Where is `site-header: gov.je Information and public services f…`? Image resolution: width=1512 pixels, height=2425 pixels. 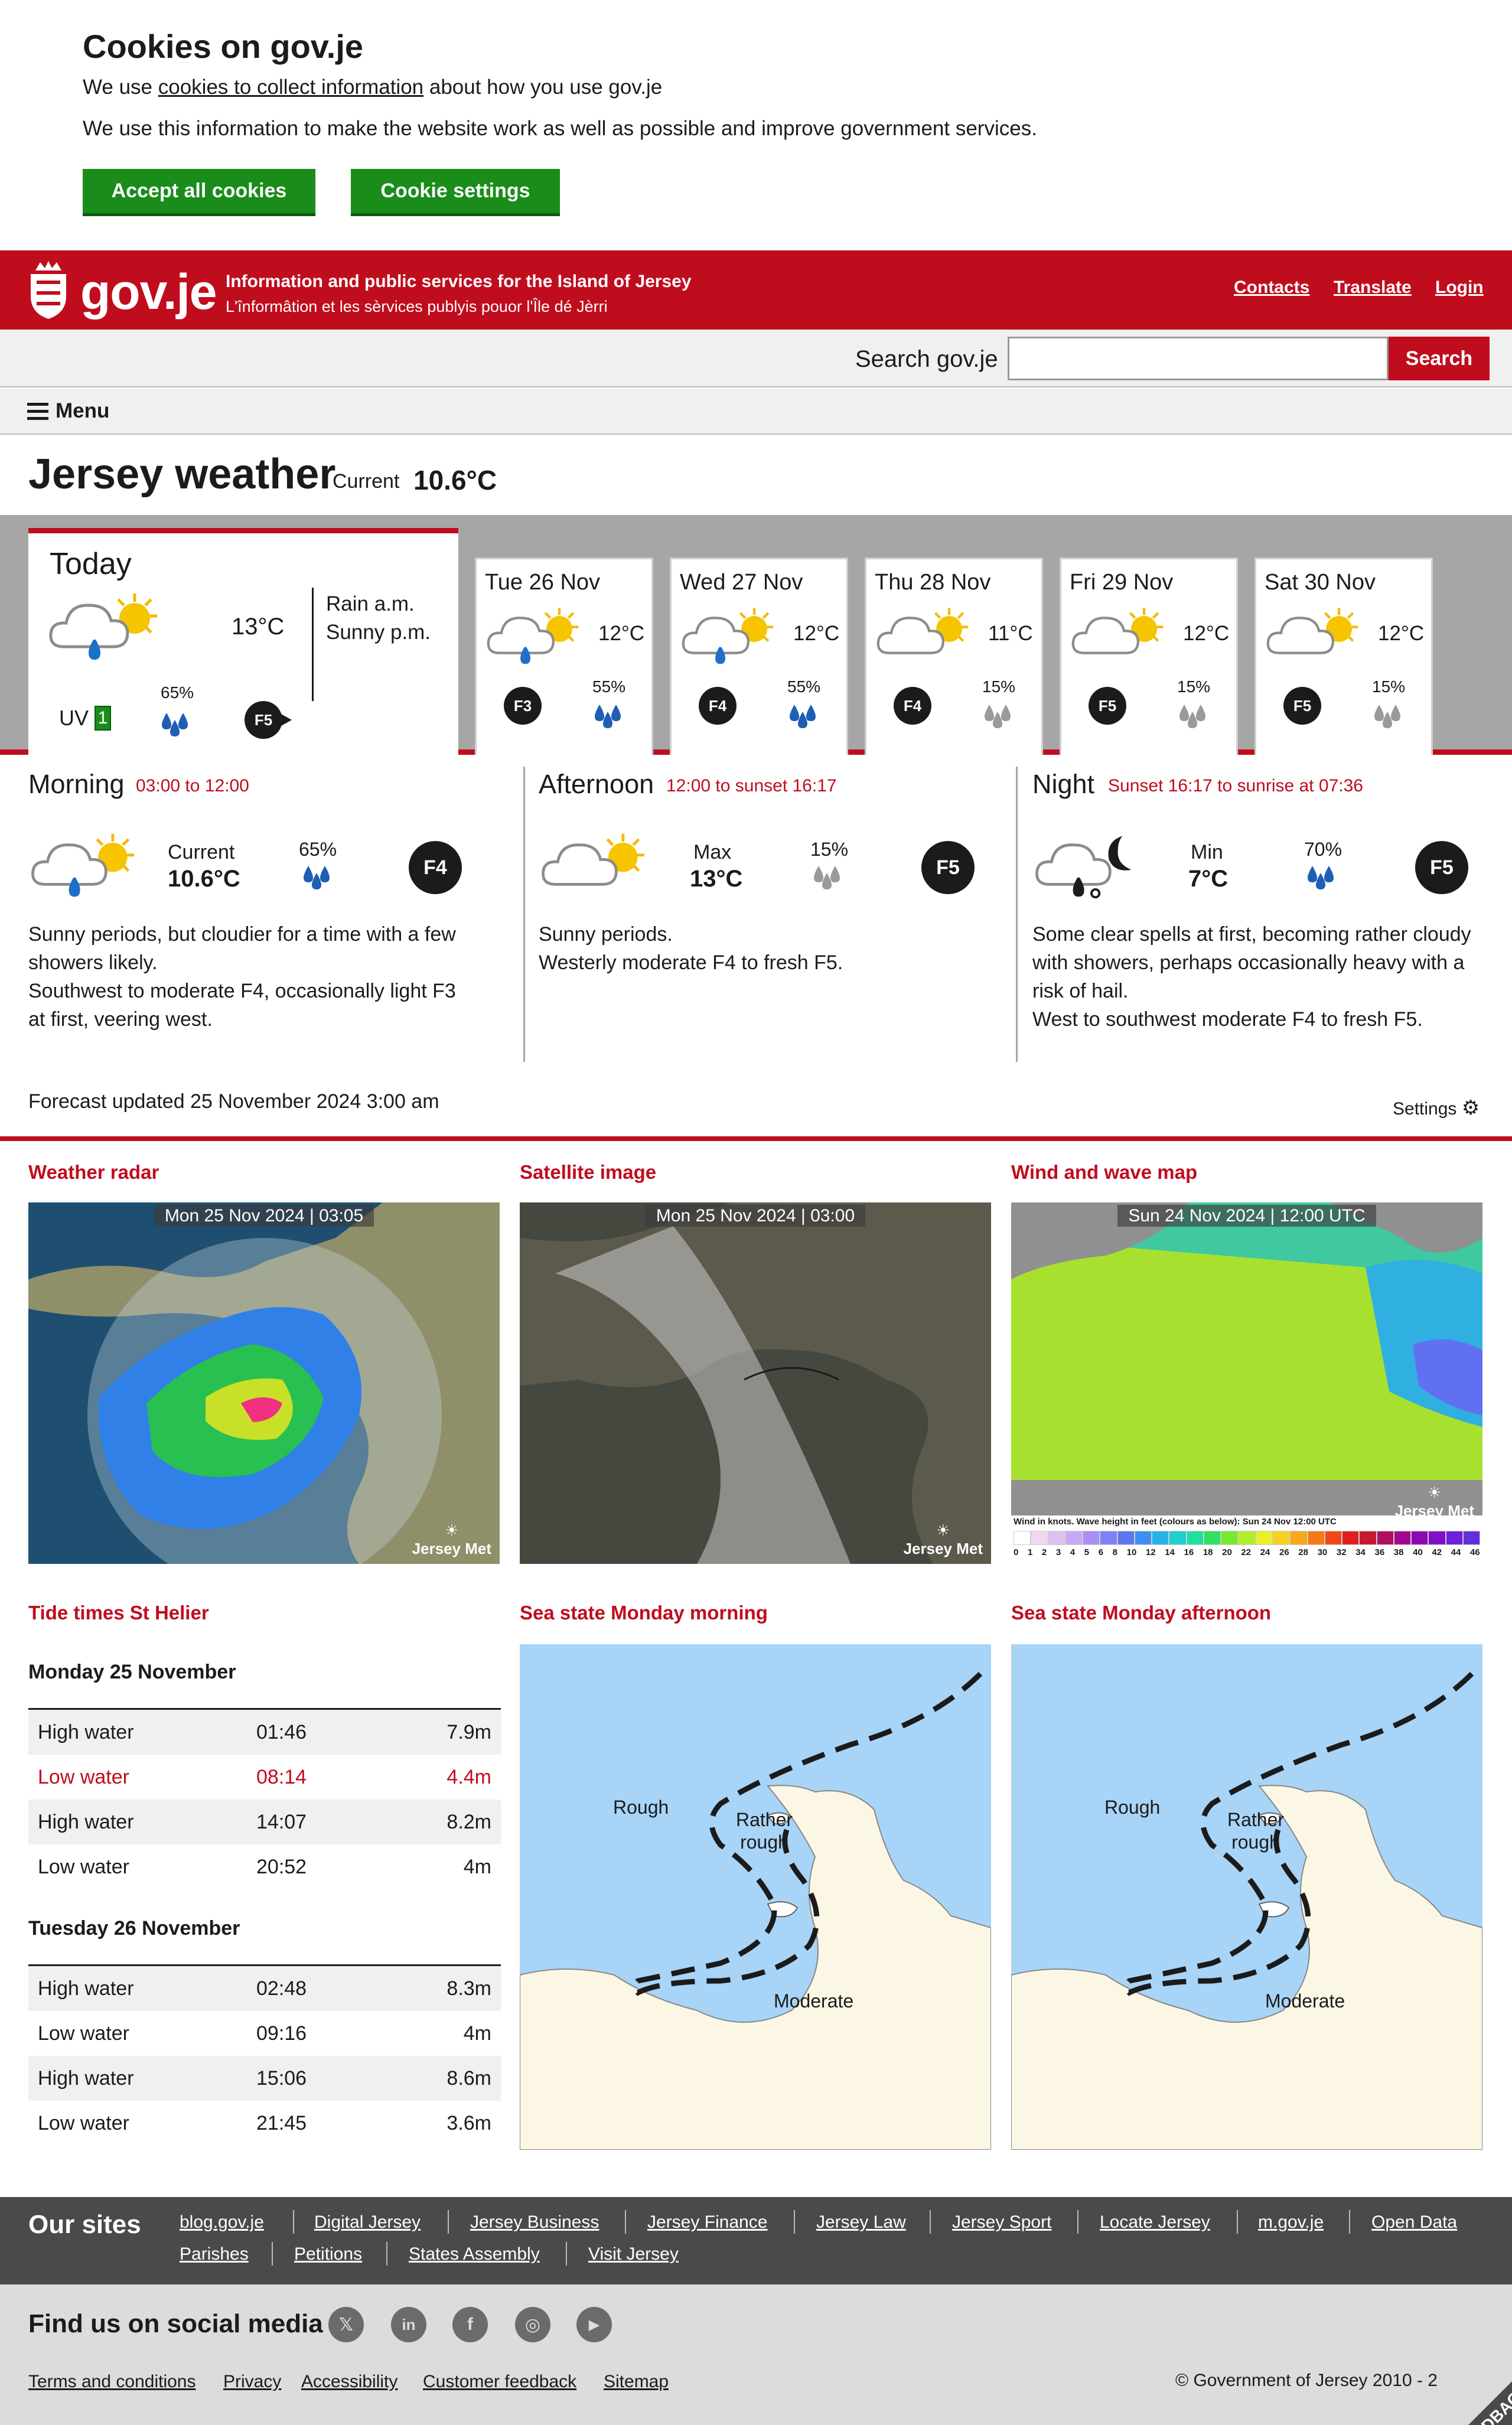 site-header: gov.je Information and public services f… is located at coordinates (756, 290).